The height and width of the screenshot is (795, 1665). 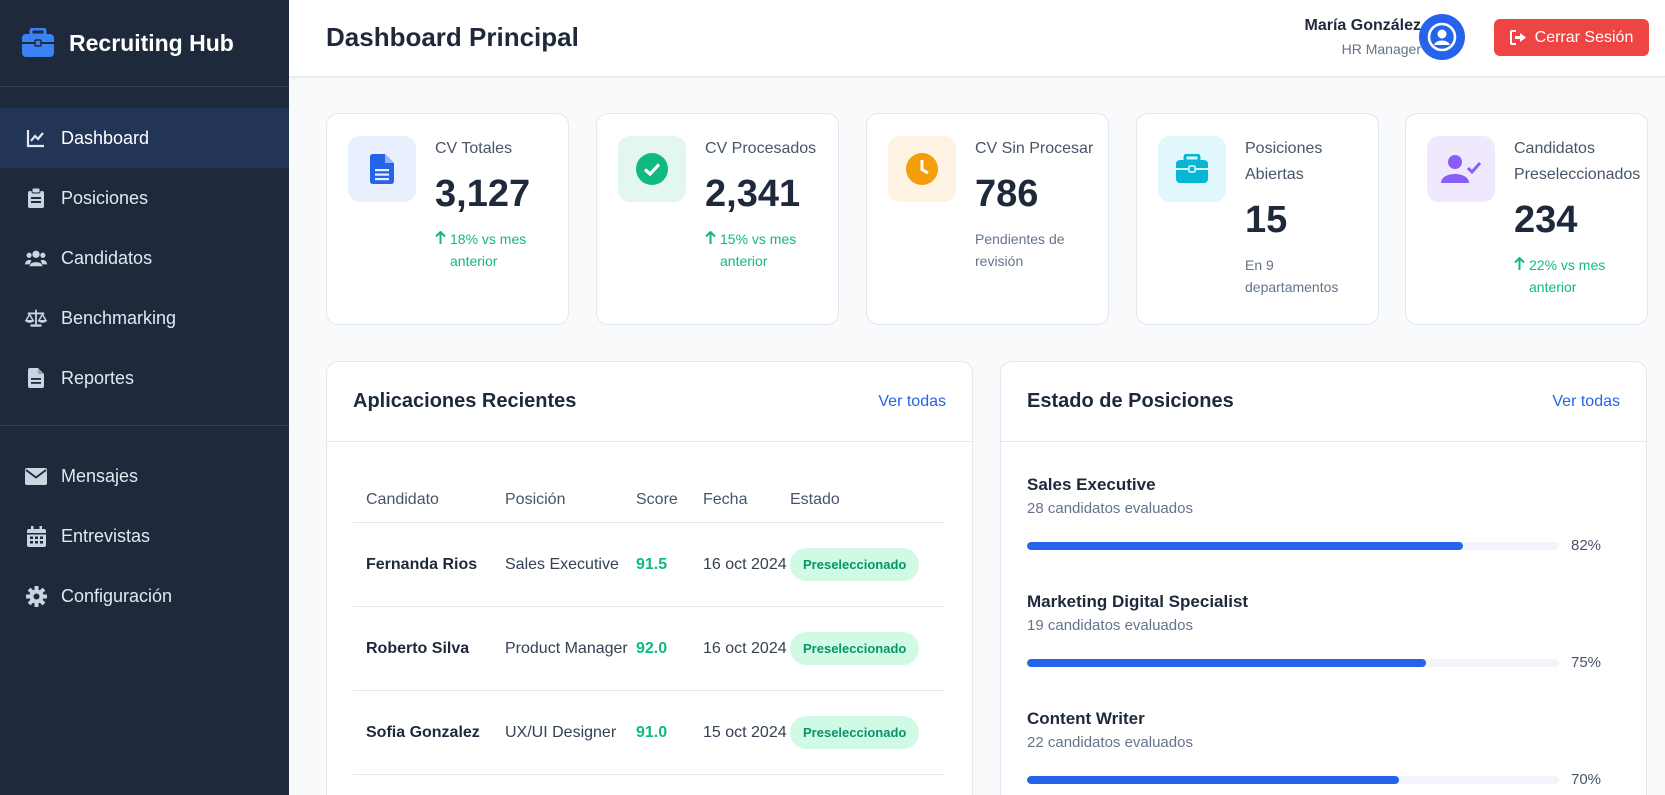 I want to click on sidebar-item-label: Benchmarking, so click(x=119, y=317).